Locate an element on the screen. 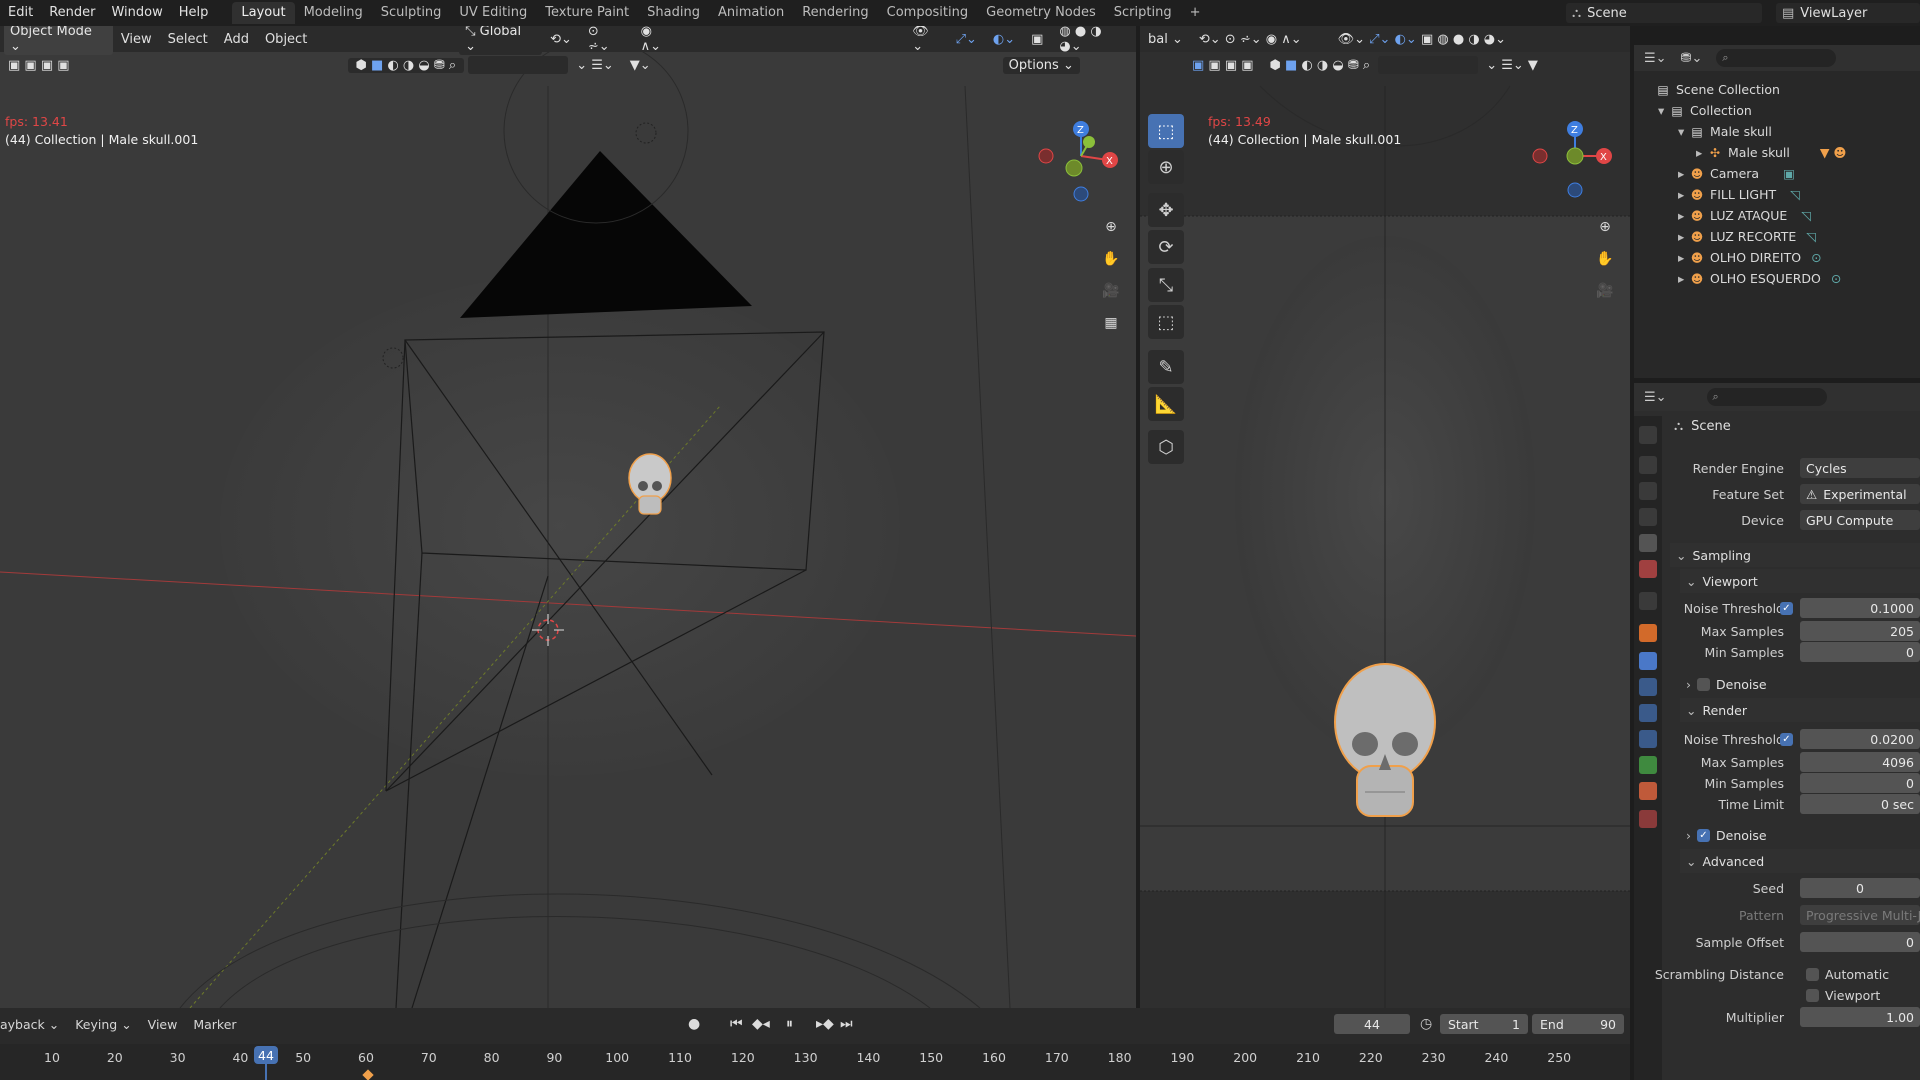 The height and width of the screenshot is (1080, 1920). measure-tool: 📐 is located at coordinates (1166, 404).